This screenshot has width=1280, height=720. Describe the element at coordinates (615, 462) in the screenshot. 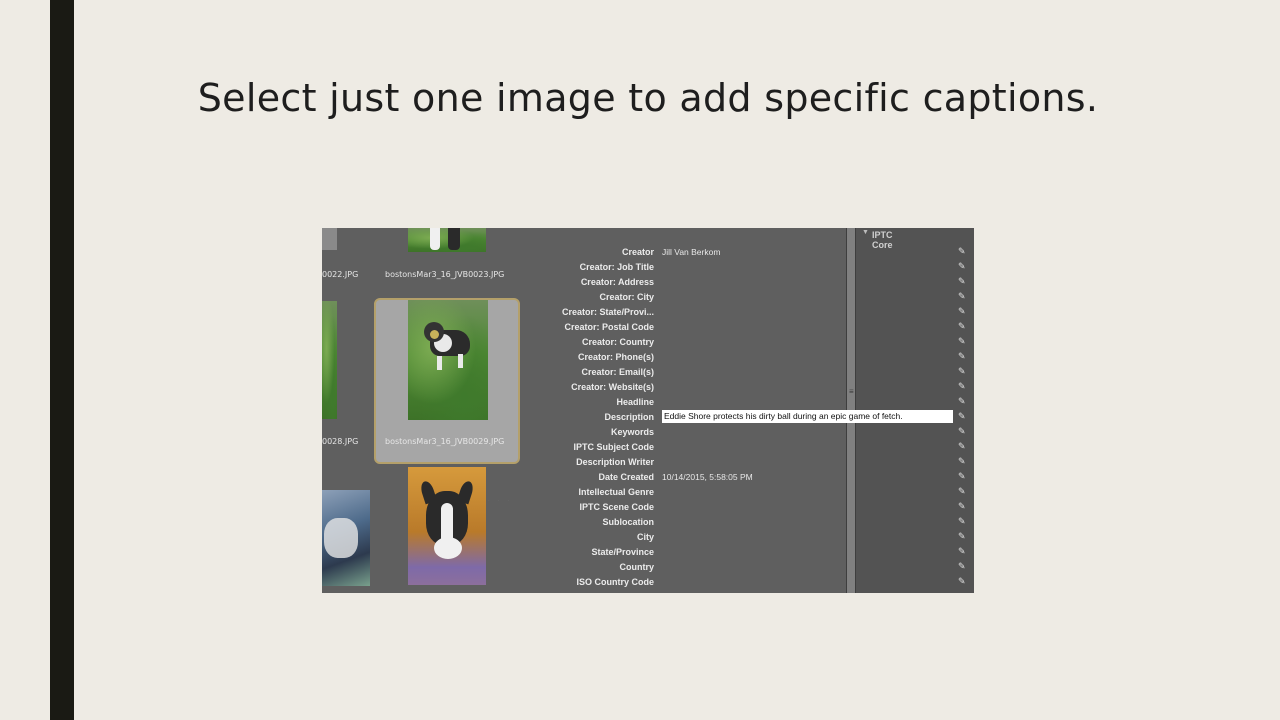

I see `field-label: Description Writer` at that location.